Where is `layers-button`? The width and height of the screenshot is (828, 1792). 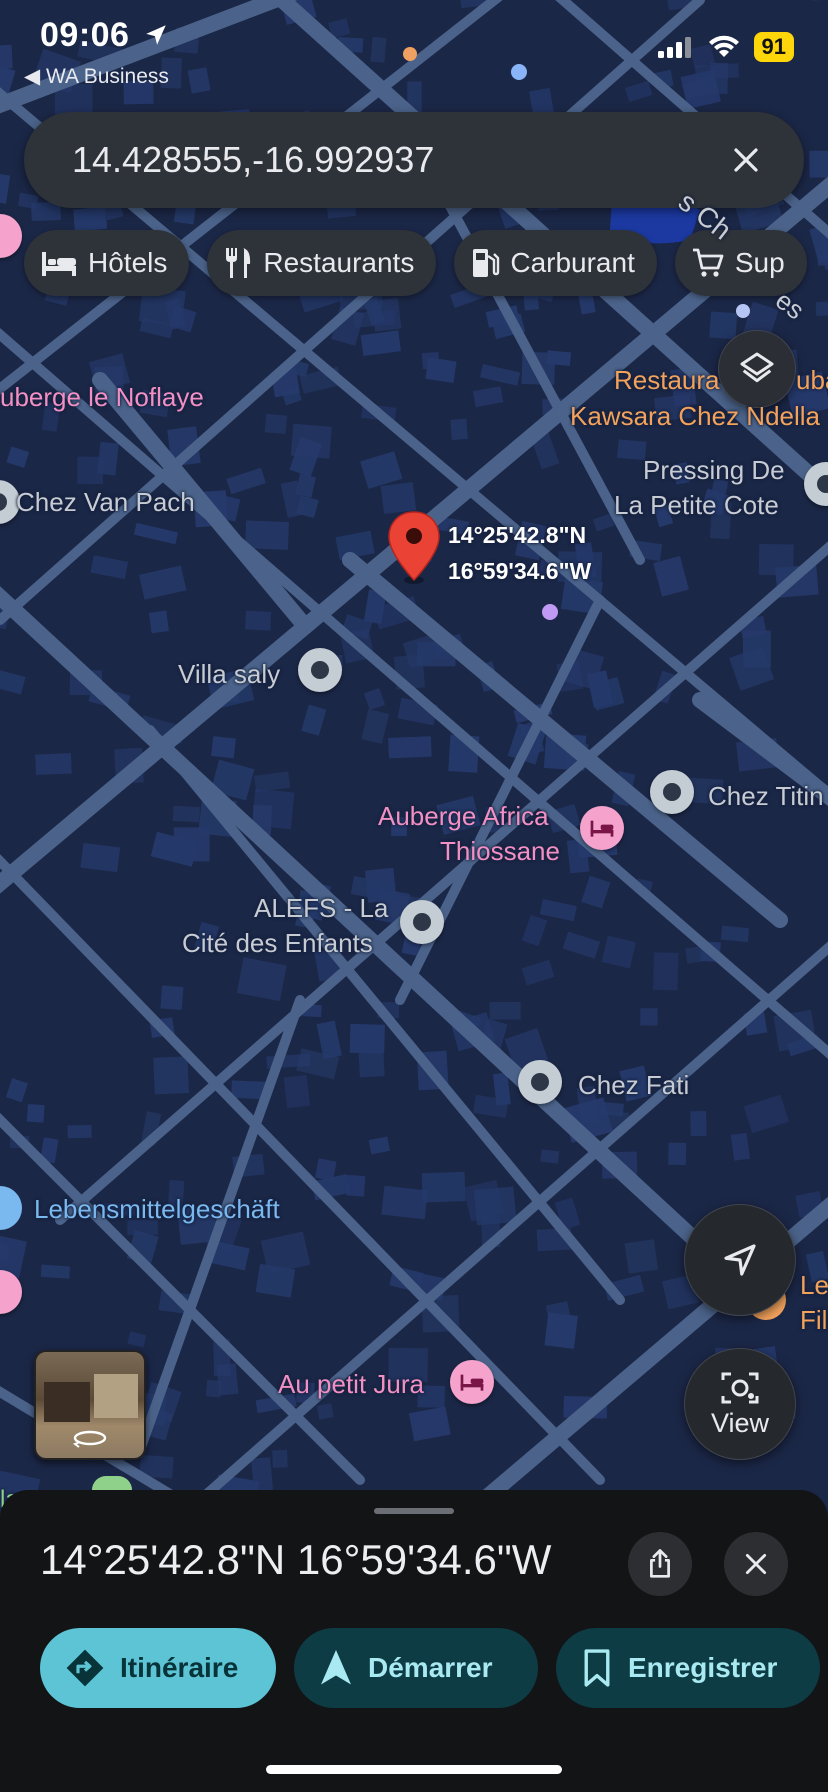
layers-button is located at coordinates (757, 369).